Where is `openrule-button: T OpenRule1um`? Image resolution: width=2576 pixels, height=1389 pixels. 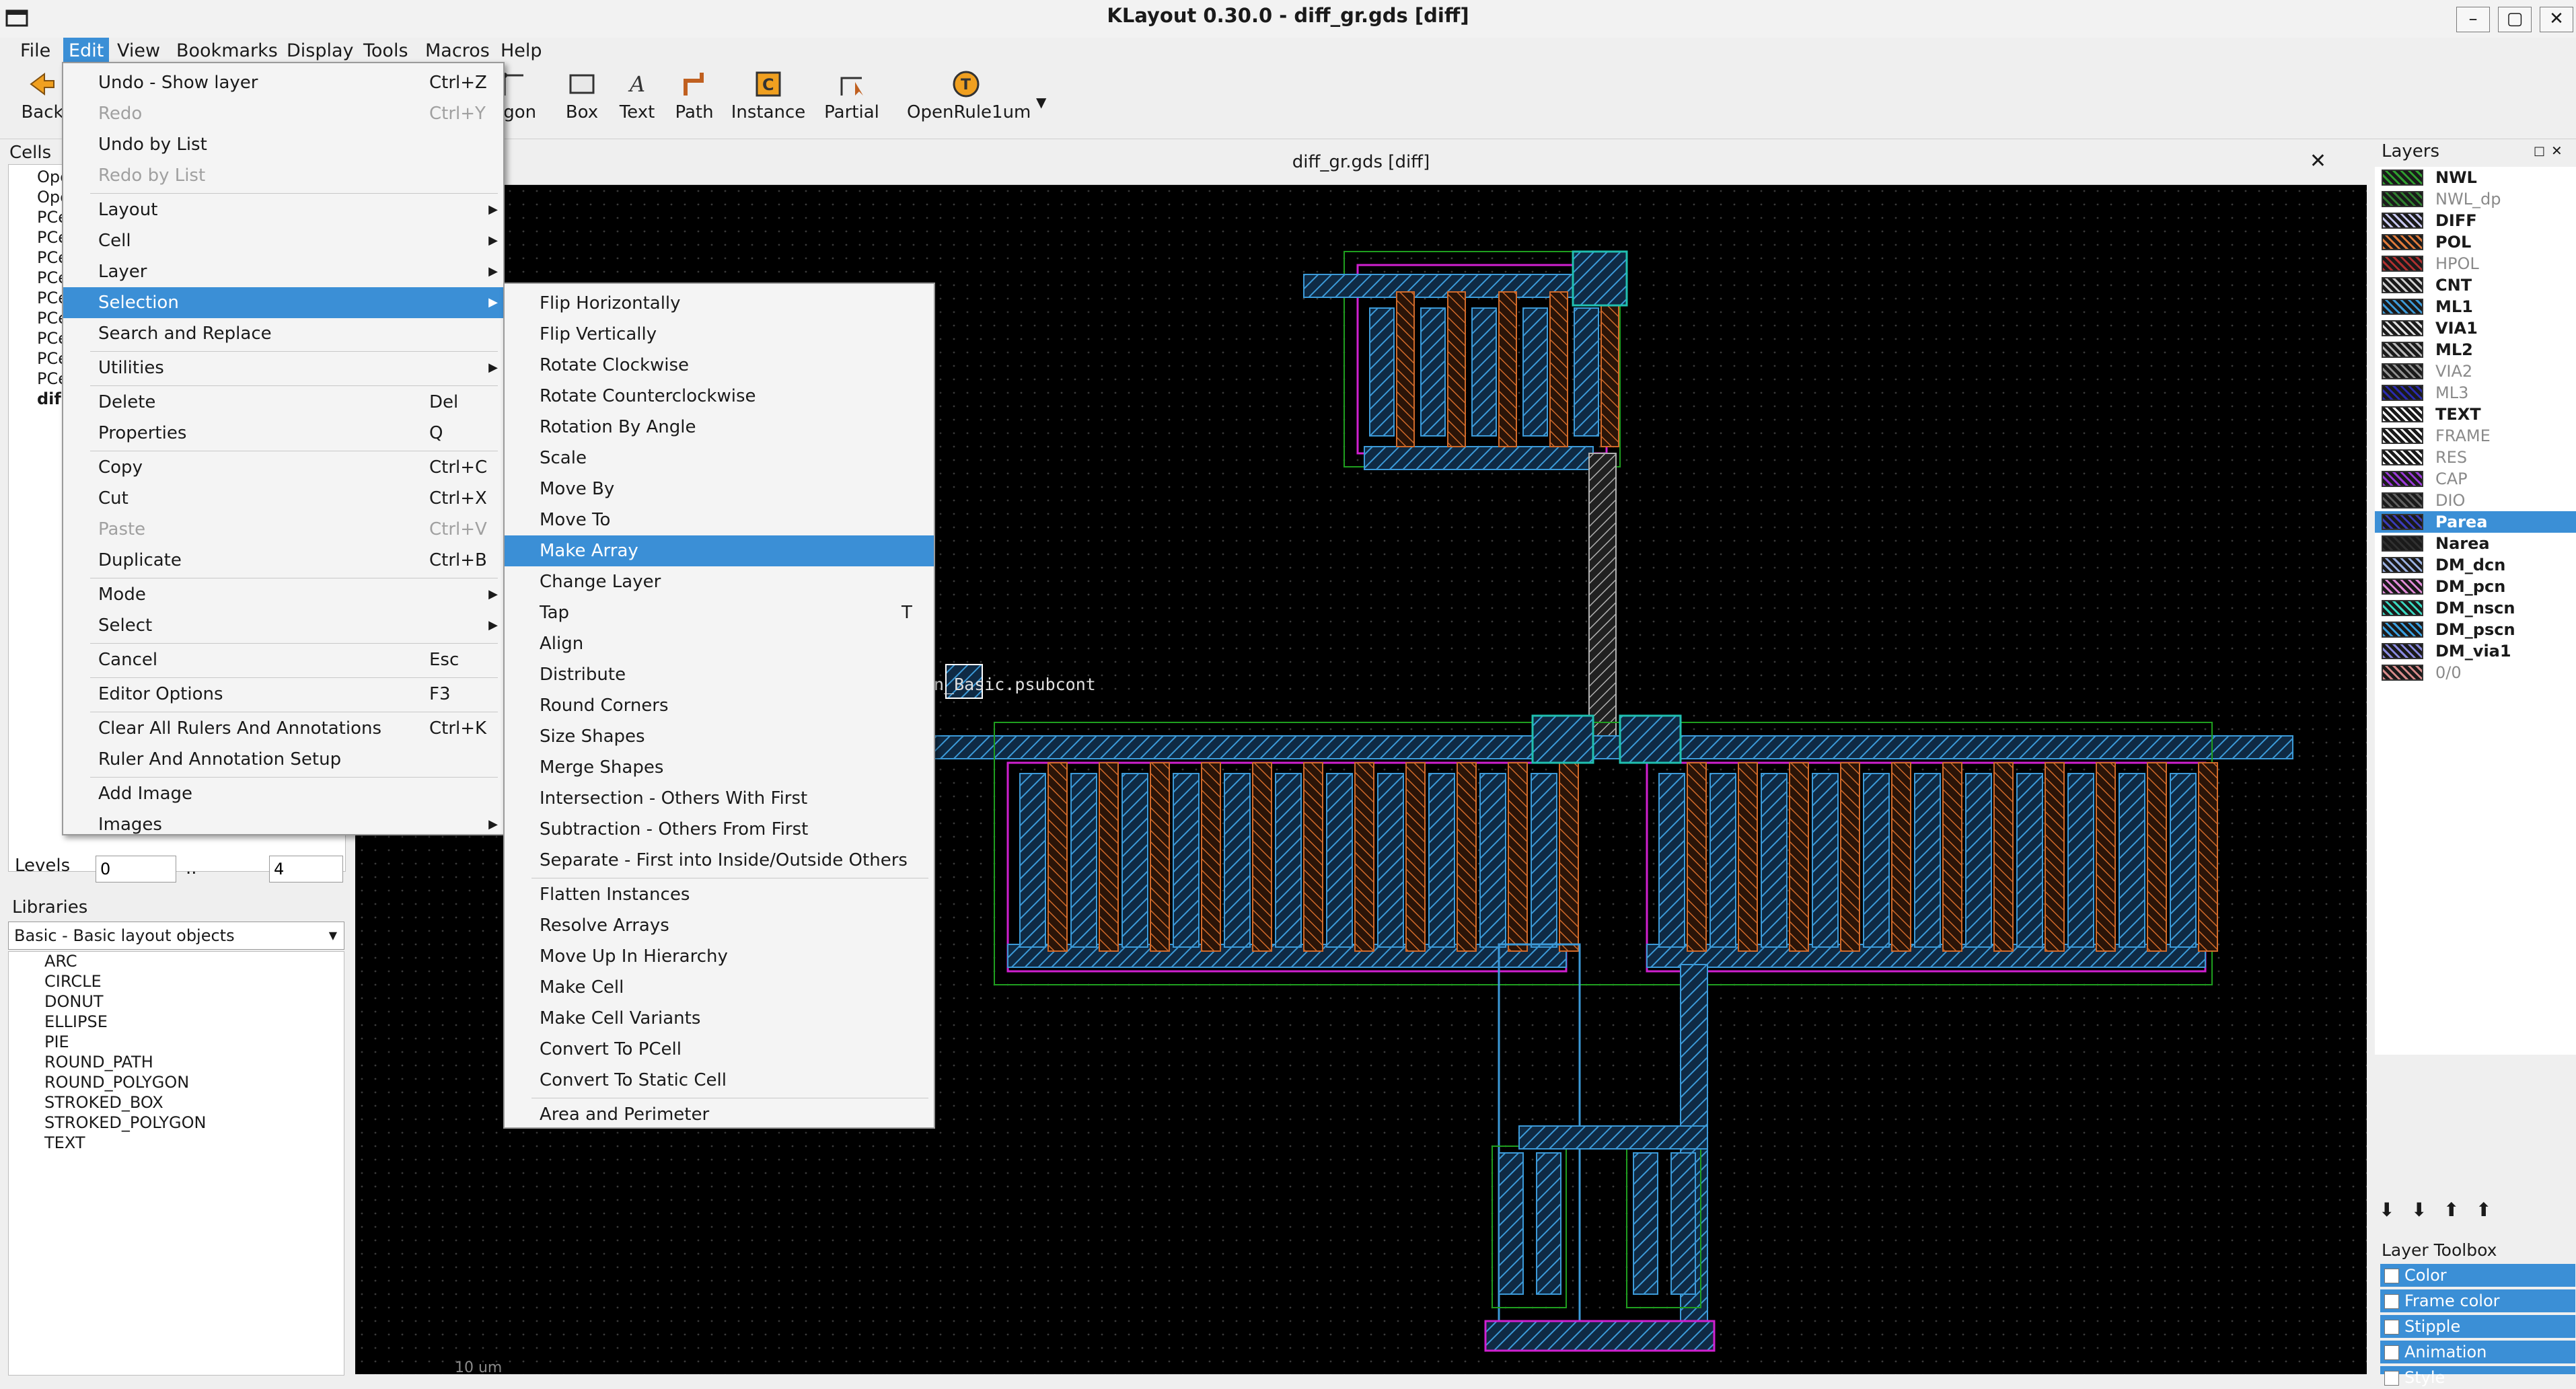
openrule-button: T OpenRule1um is located at coordinates (969, 102).